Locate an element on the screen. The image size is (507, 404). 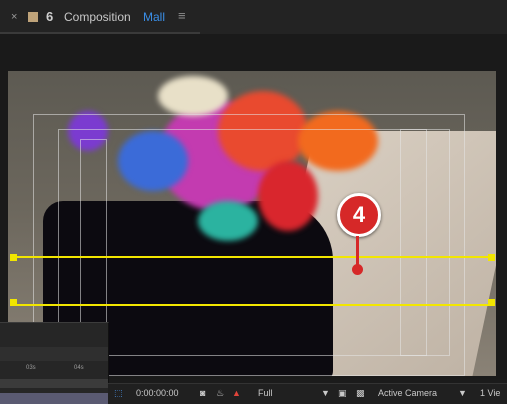
panel-menu-icon: ≡ is located at coordinates (182, 15).